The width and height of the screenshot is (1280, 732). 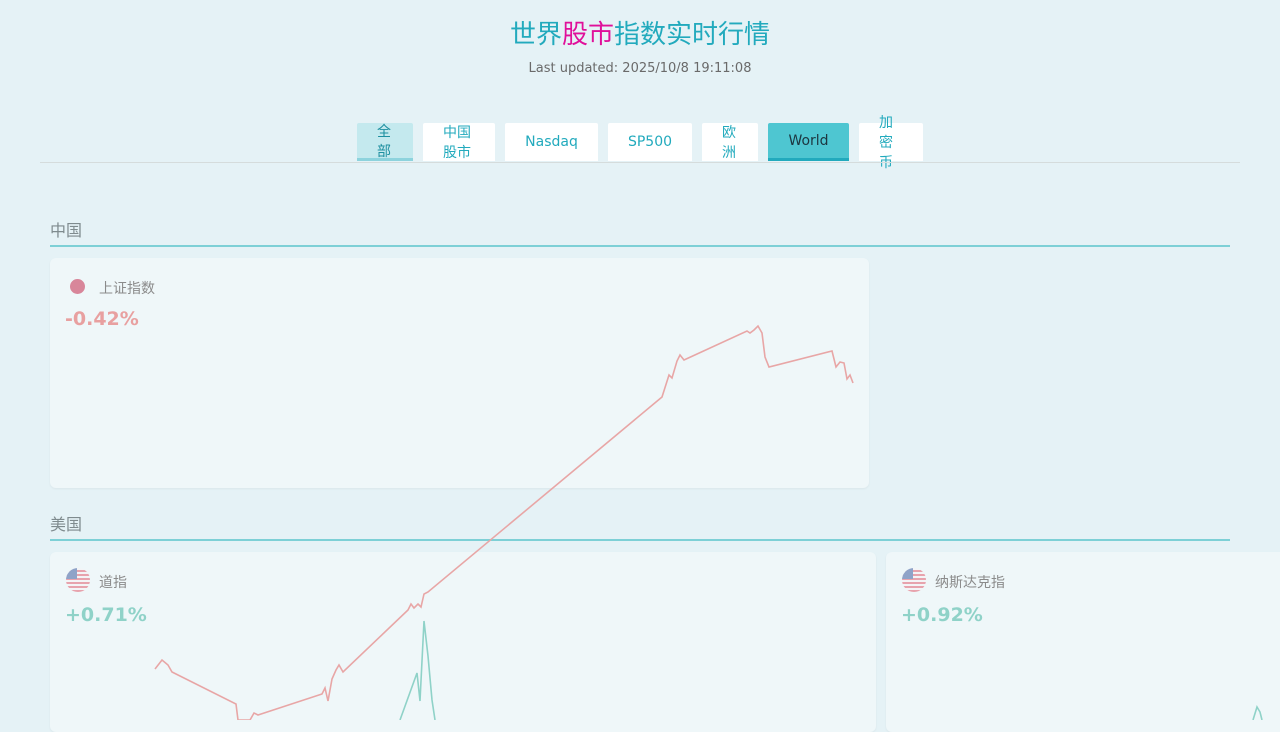 I want to click on tab-divider, so click(x=640, y=162).